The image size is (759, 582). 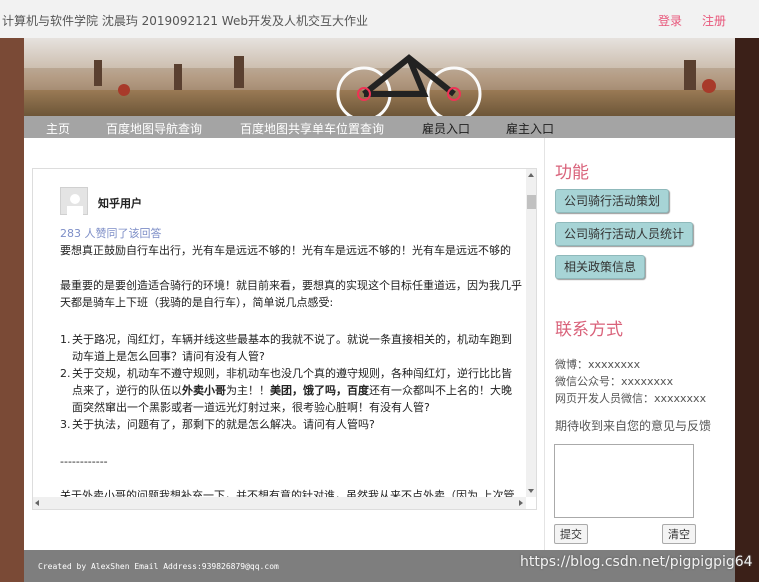 What do you see at coordinates (572, 173) in the screenshot?
I see `functions-title: 功能` at bounding box center [572, 173].